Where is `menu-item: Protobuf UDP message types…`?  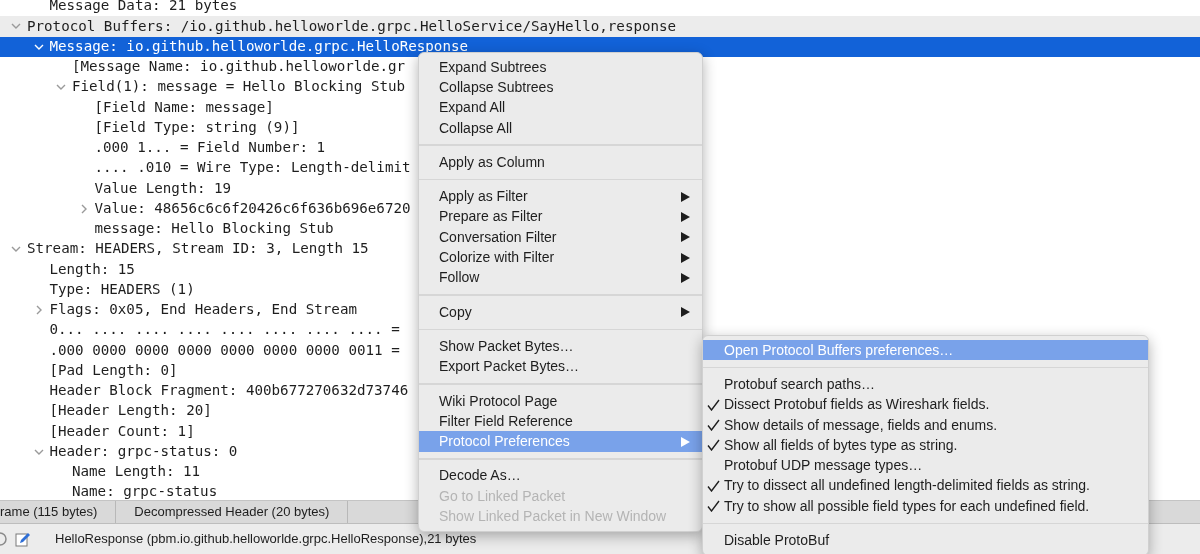 menu-item: Protobuf UDP message types… is located at coordinates (925, 465).